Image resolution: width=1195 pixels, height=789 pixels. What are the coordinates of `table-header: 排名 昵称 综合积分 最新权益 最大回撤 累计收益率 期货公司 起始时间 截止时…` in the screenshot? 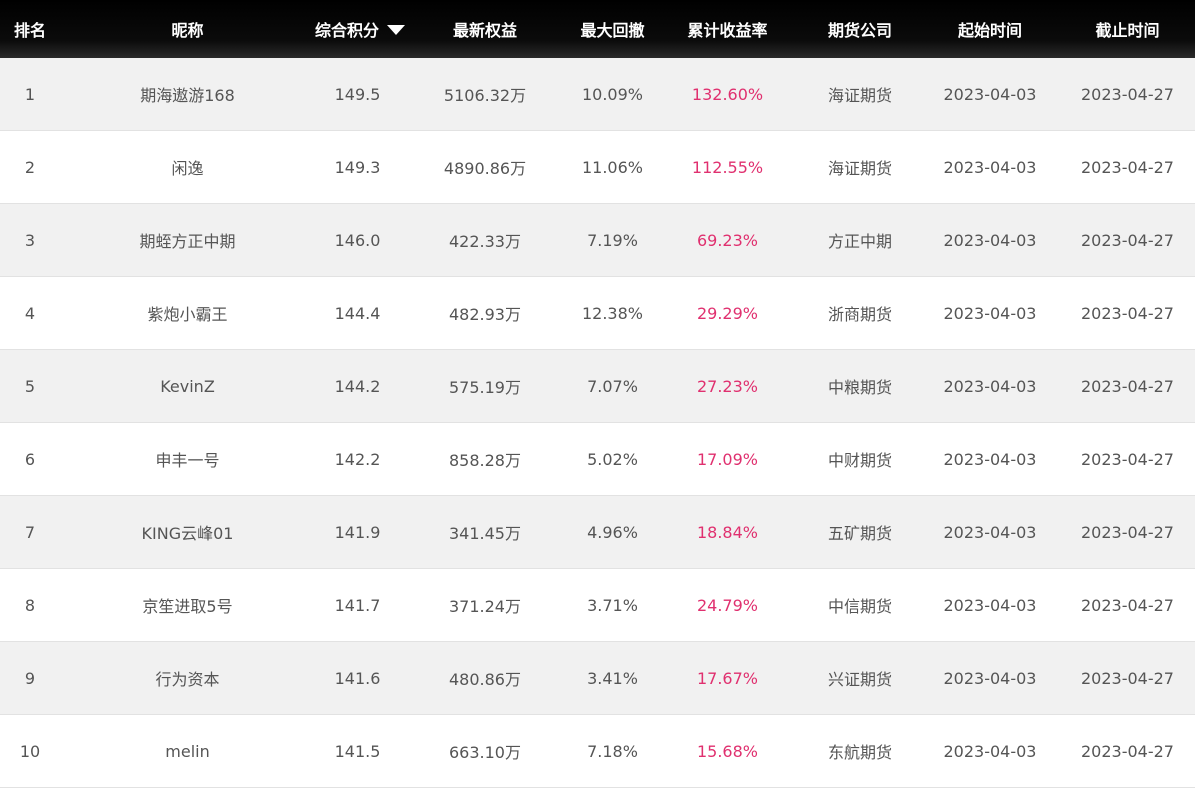 It's located at (597, 29).